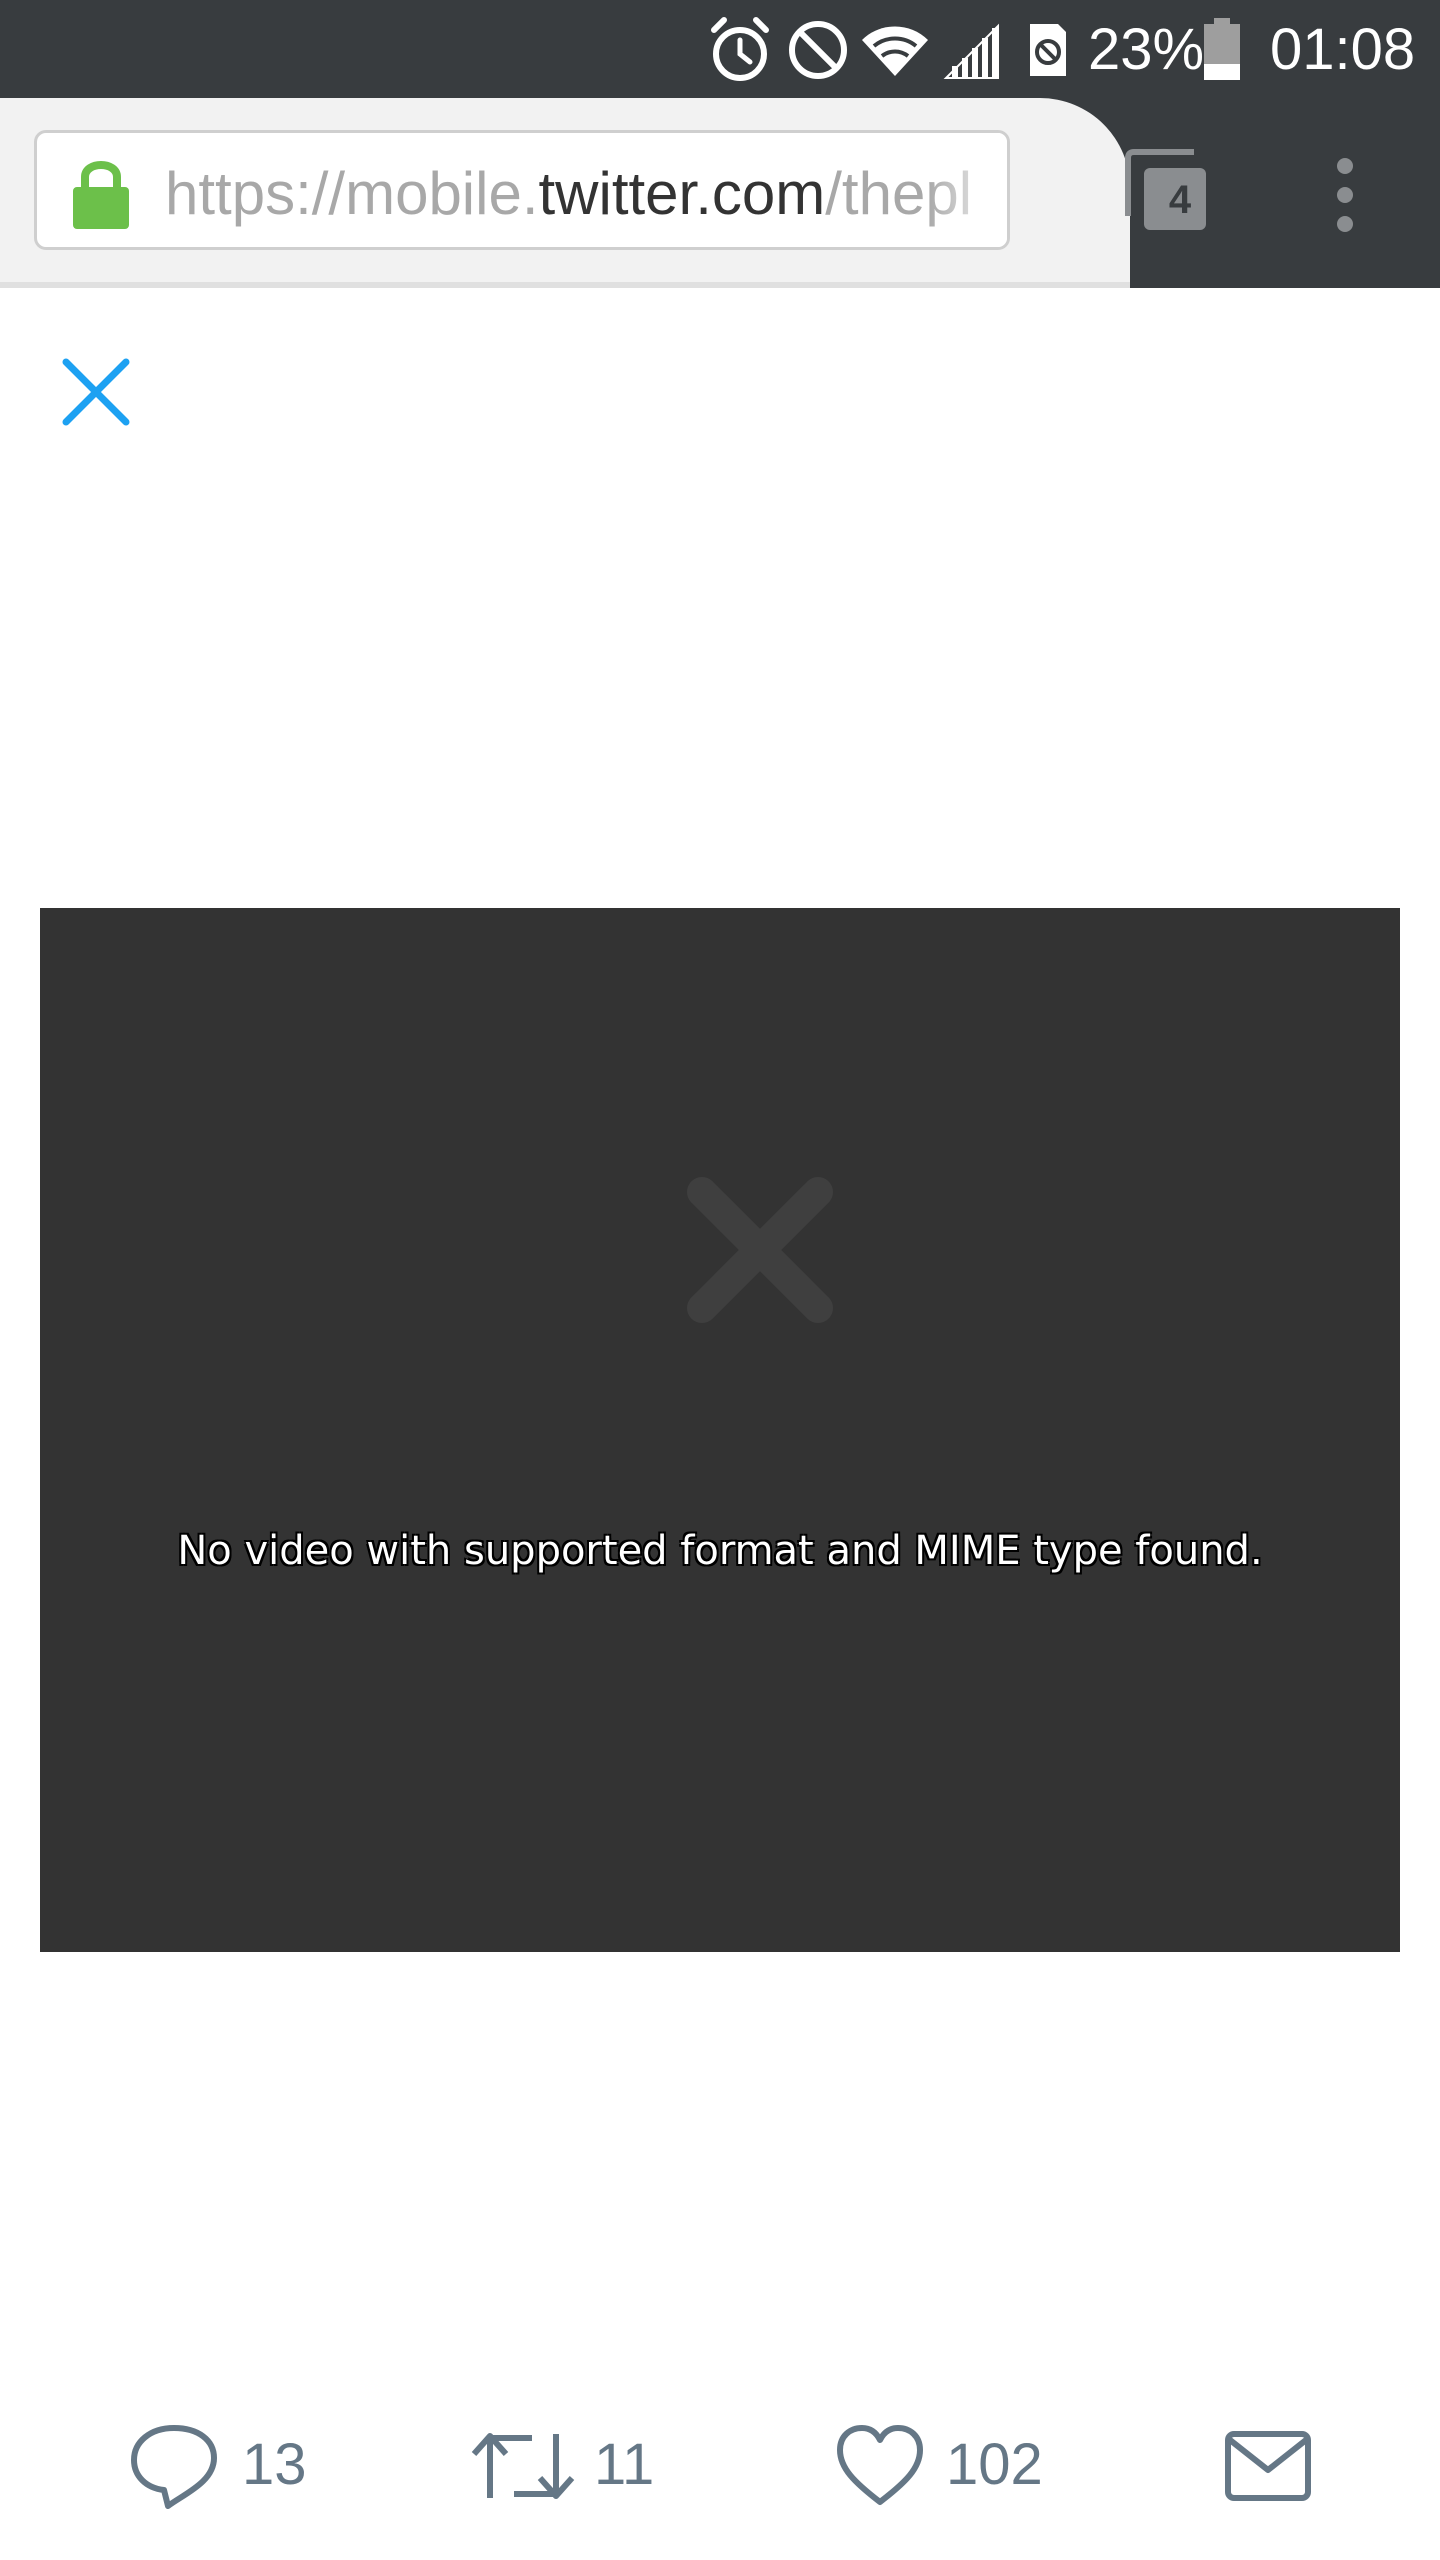 This screenshot has width=1440, height=2560. What do you see at coordinates (1343, 49) in the screenshot?
I see `clock: 01:08` at bounding box center [1343, 49].